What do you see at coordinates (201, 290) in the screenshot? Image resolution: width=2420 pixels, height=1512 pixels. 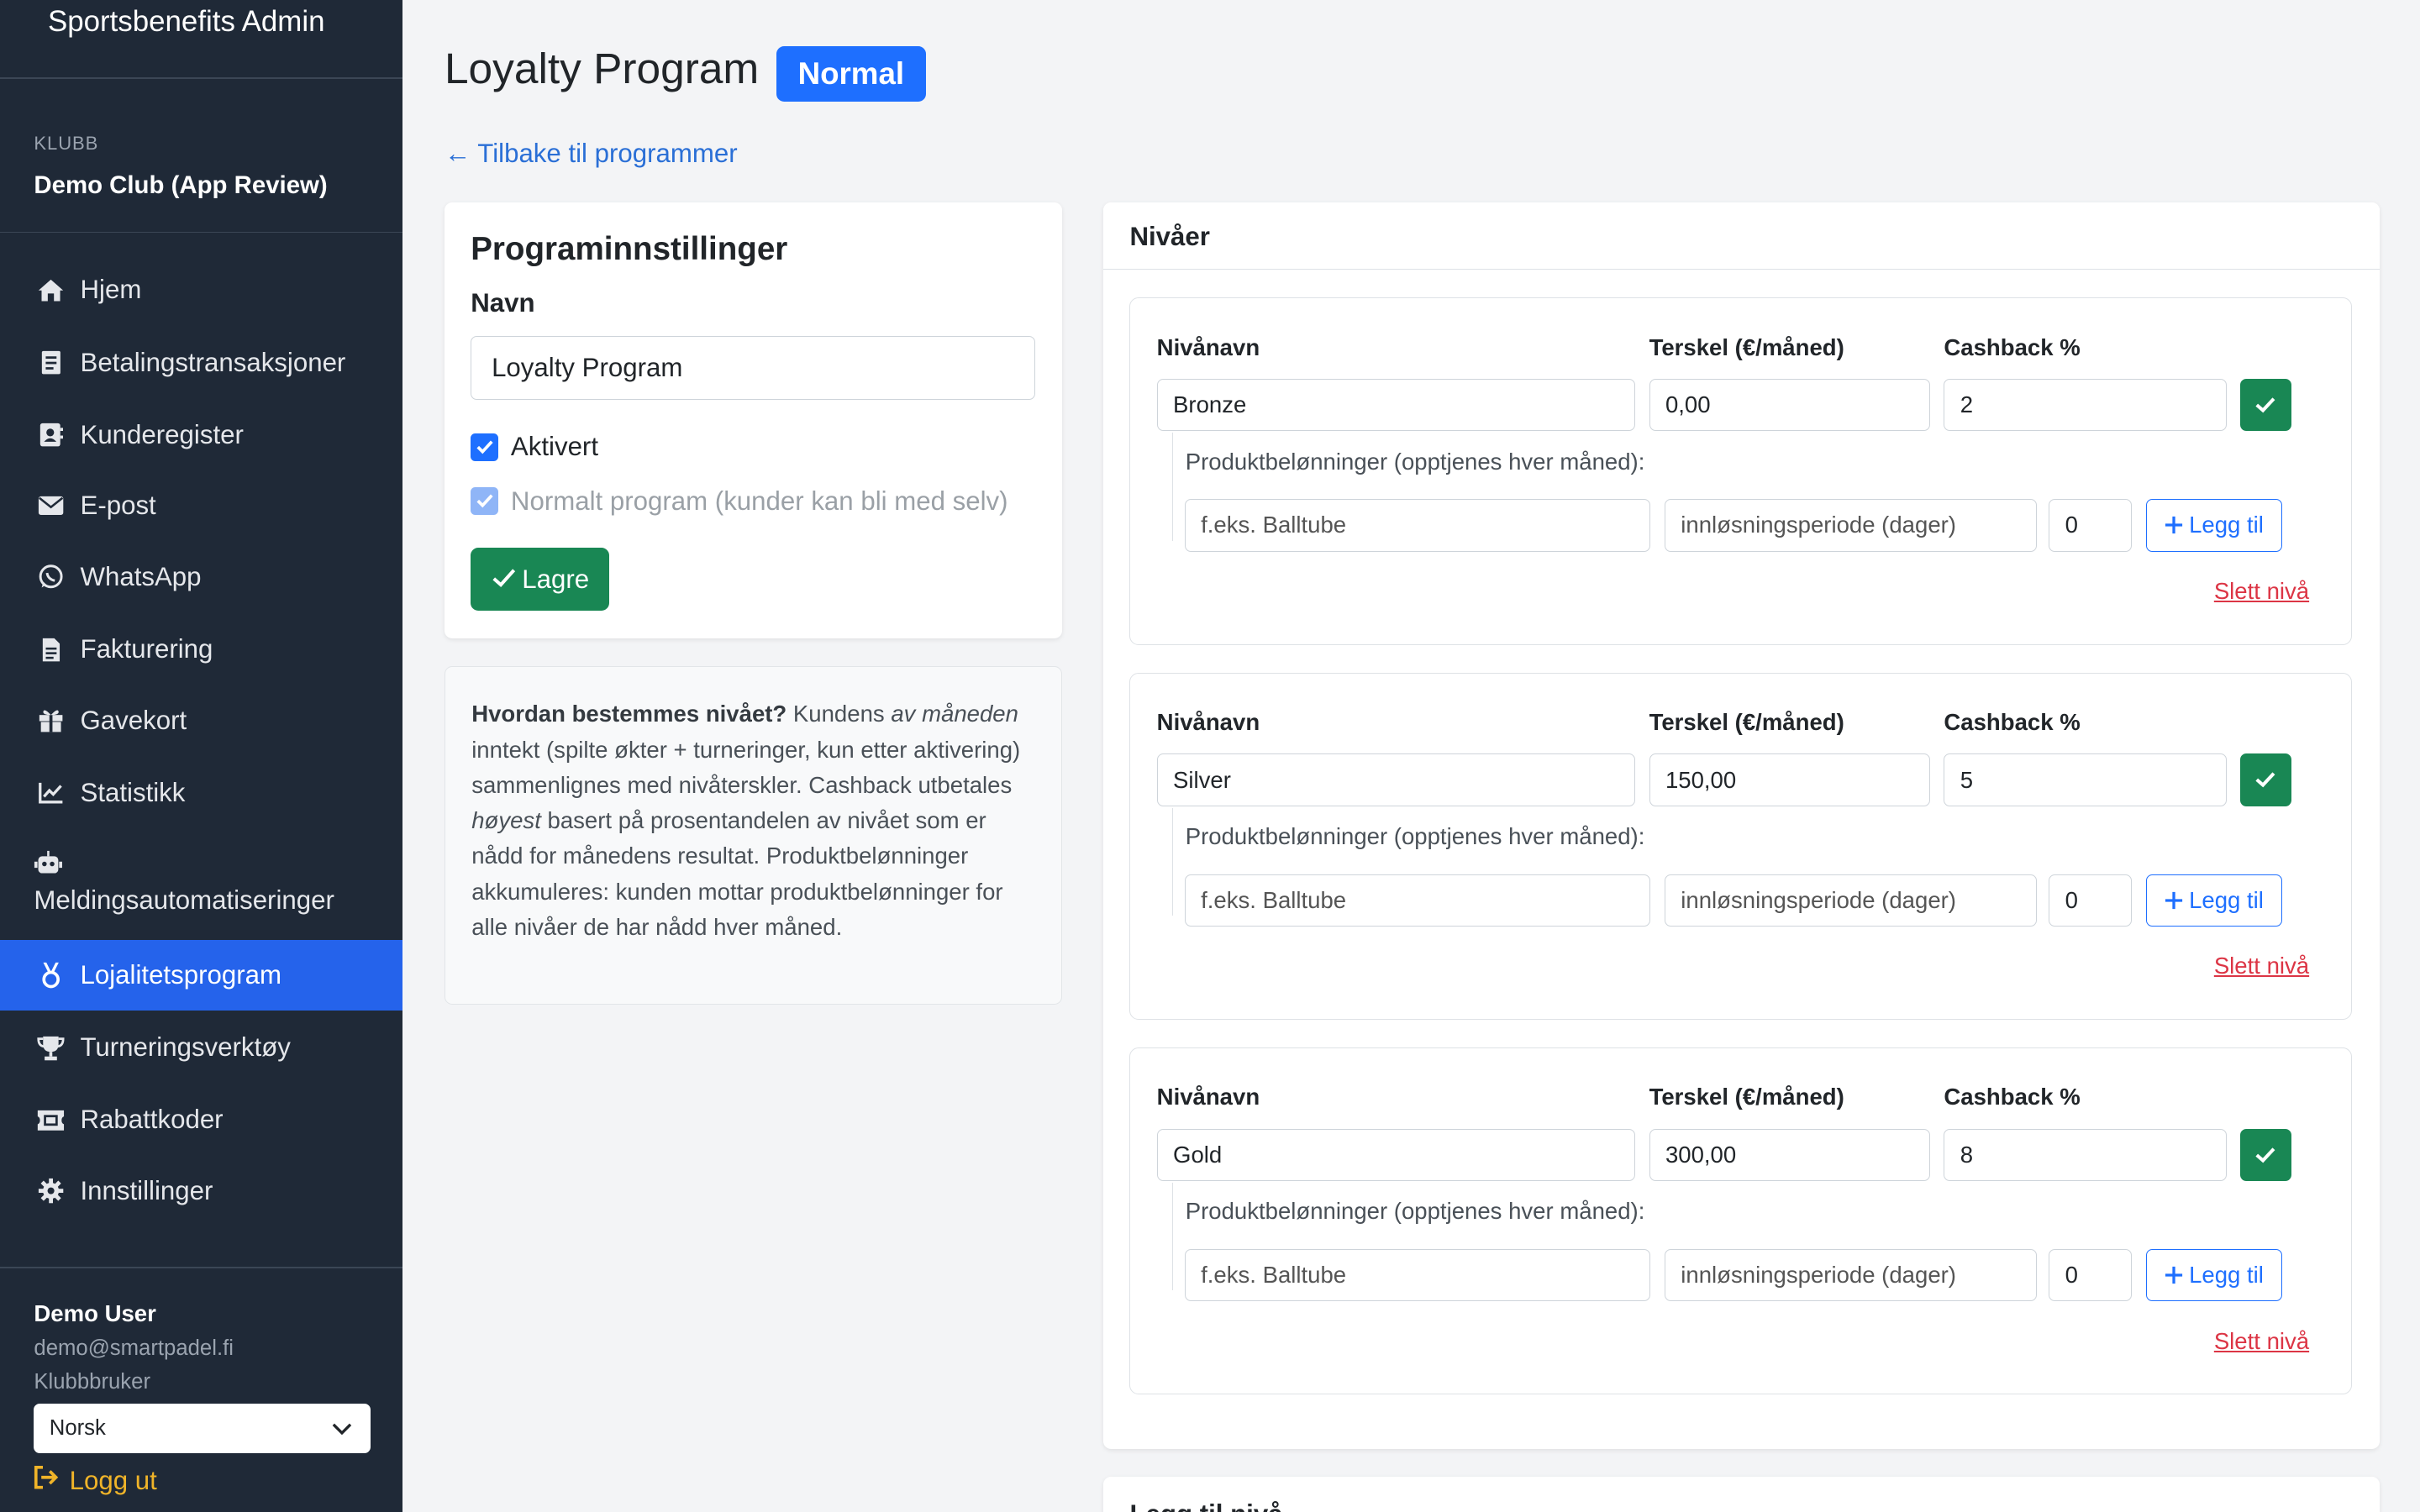 I see `sidebar-item-home: Hjem` at bounding box center [201, 290].